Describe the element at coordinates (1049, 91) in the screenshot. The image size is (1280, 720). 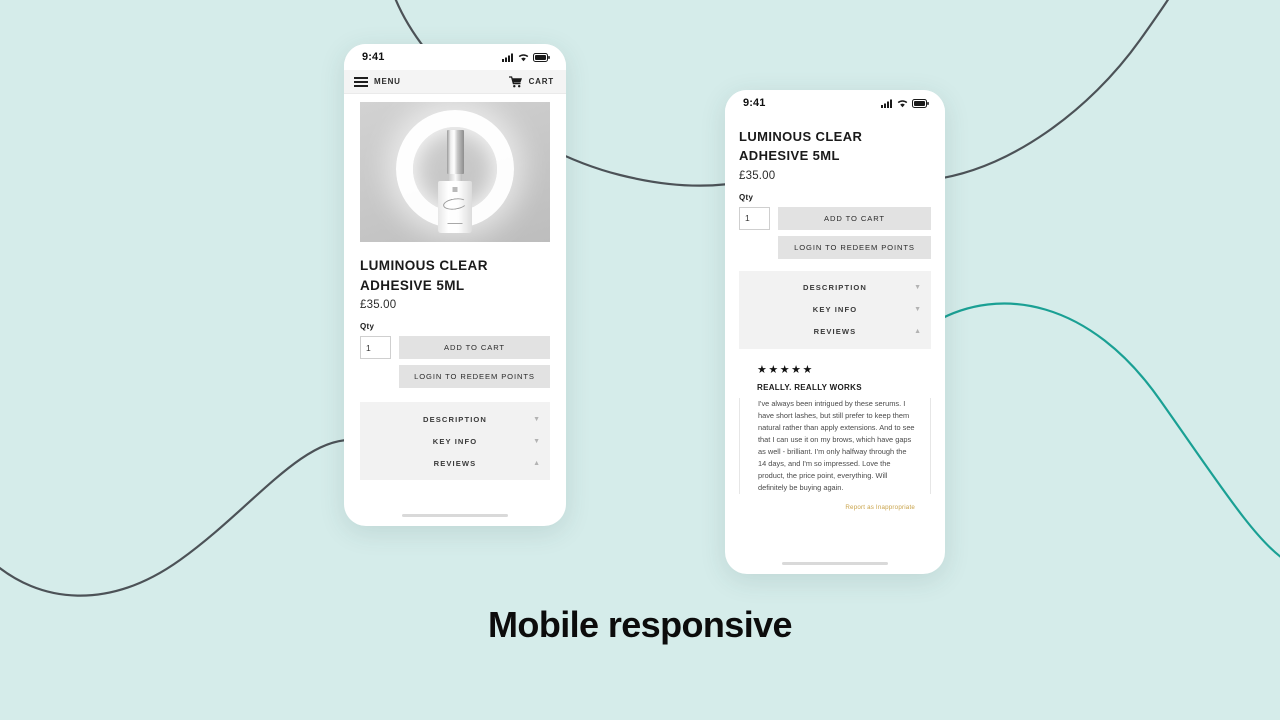
I see `curve-top-right` at that location.